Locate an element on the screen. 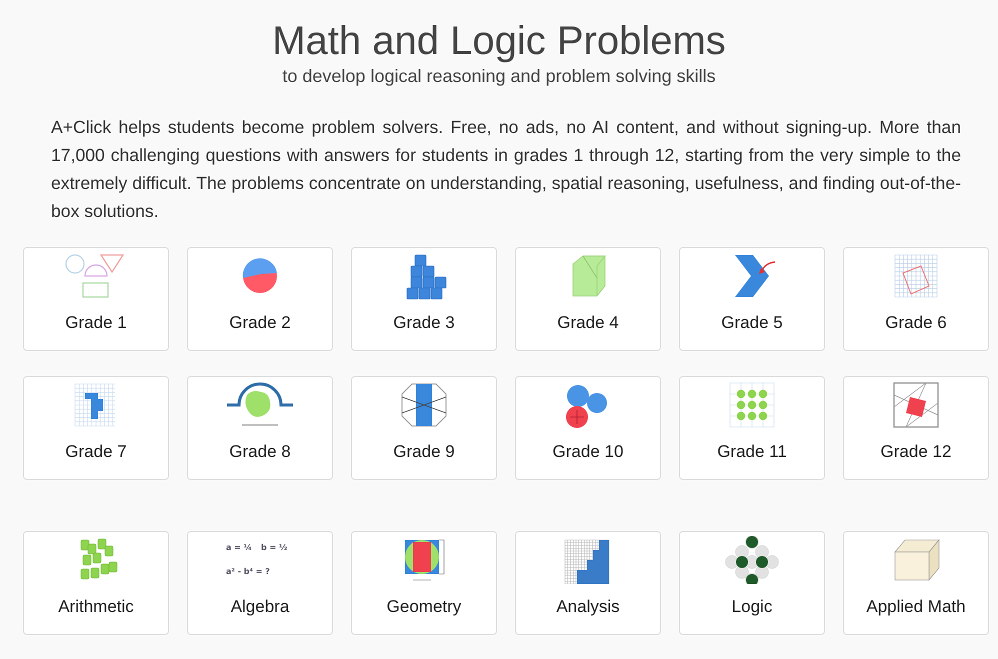  category-card: Analysis is located at coordinates (588, 583).